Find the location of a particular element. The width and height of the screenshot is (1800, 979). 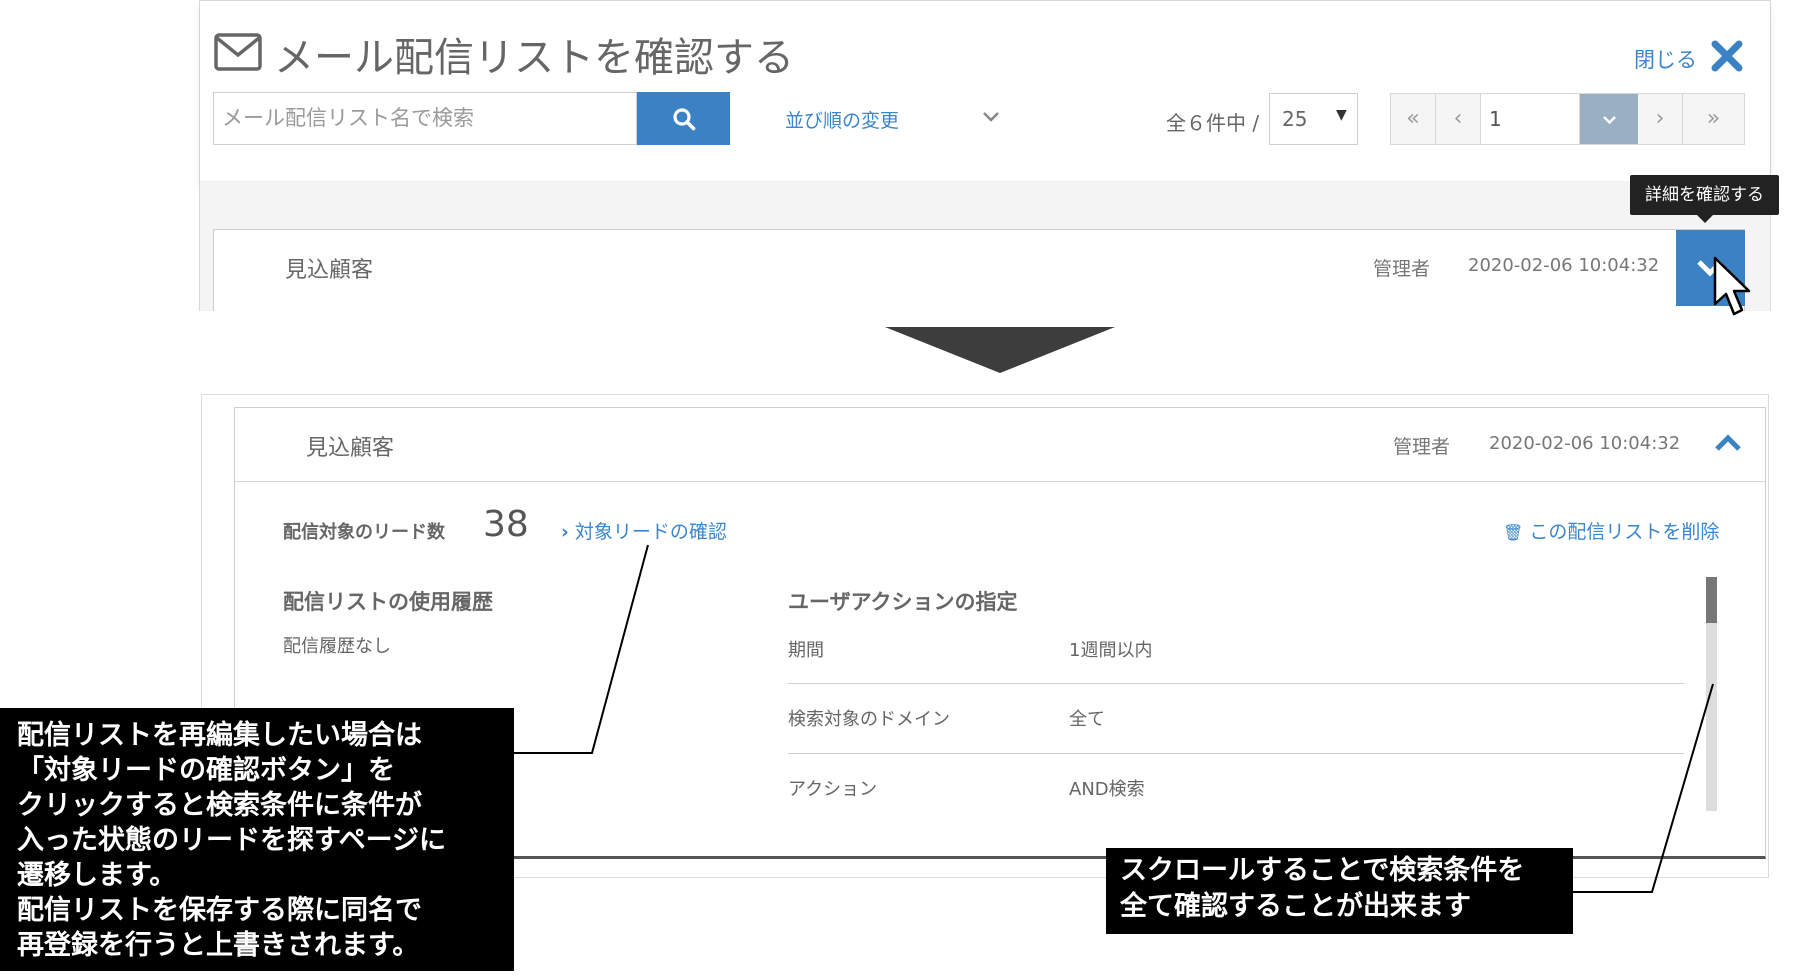

right-annotation: スクロールすることで検索条件を 全て確認することが出来ます is located at coordinates (1339, 891).